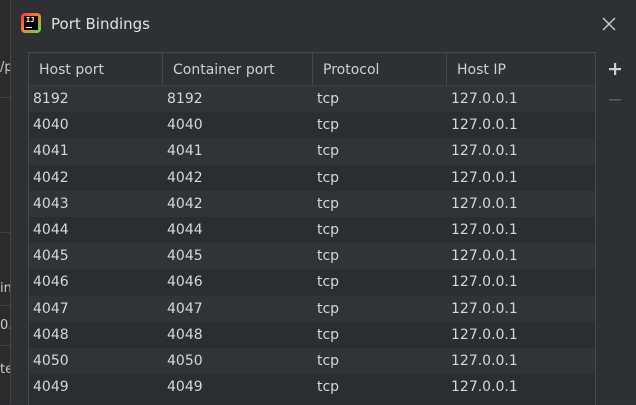  I want to click on close-icon, so click(609, 24).